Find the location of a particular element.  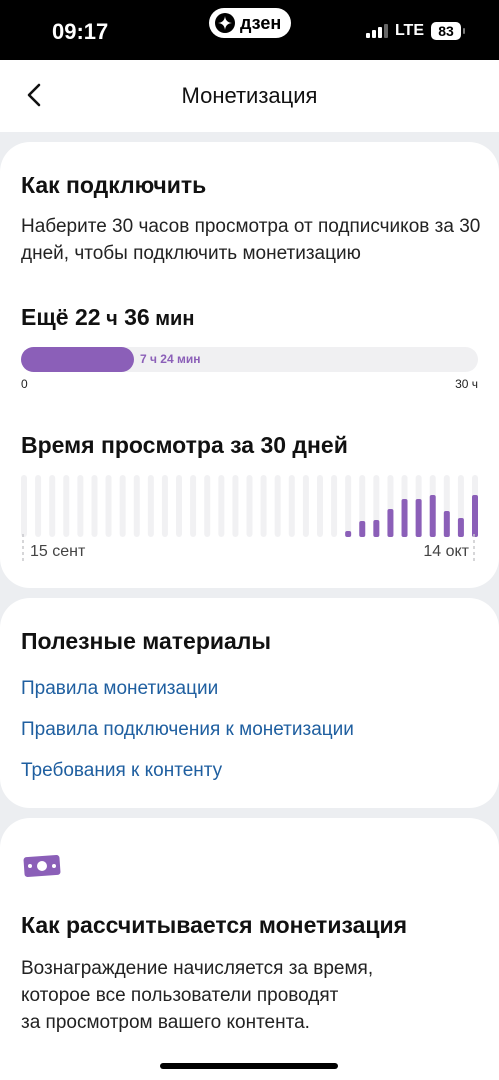

watch-time-chart-svg is located at coordinates (249, 506).